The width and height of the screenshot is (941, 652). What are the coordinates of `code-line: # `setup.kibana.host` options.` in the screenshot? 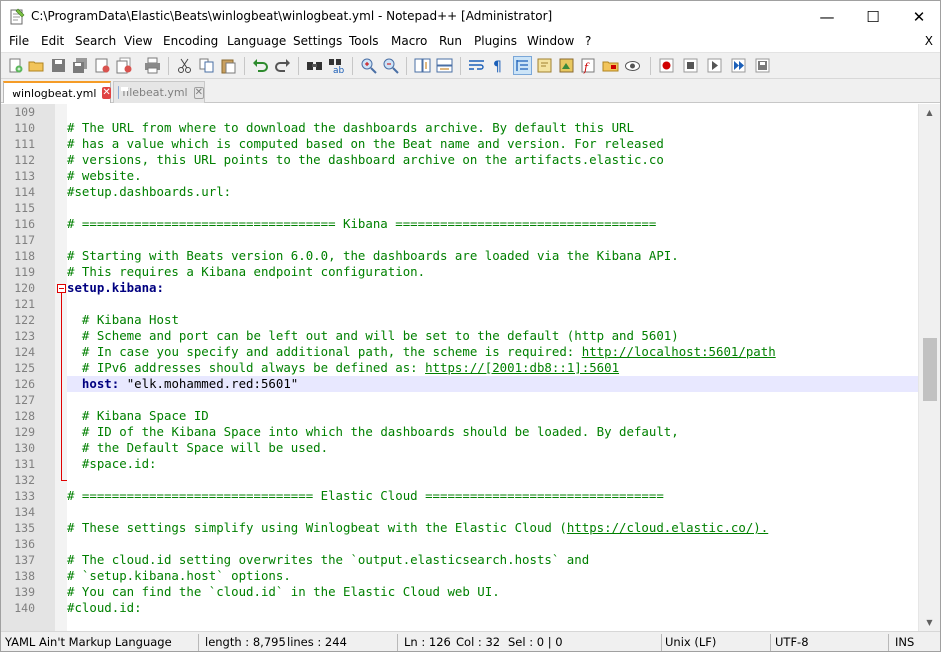 It's located at (492, 576).